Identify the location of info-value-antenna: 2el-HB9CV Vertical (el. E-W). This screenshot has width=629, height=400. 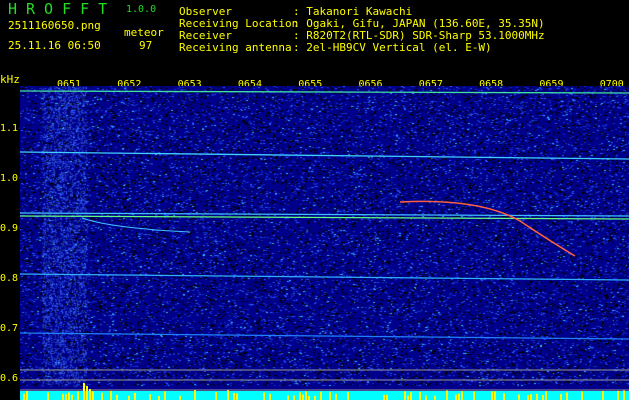
(398, 47).